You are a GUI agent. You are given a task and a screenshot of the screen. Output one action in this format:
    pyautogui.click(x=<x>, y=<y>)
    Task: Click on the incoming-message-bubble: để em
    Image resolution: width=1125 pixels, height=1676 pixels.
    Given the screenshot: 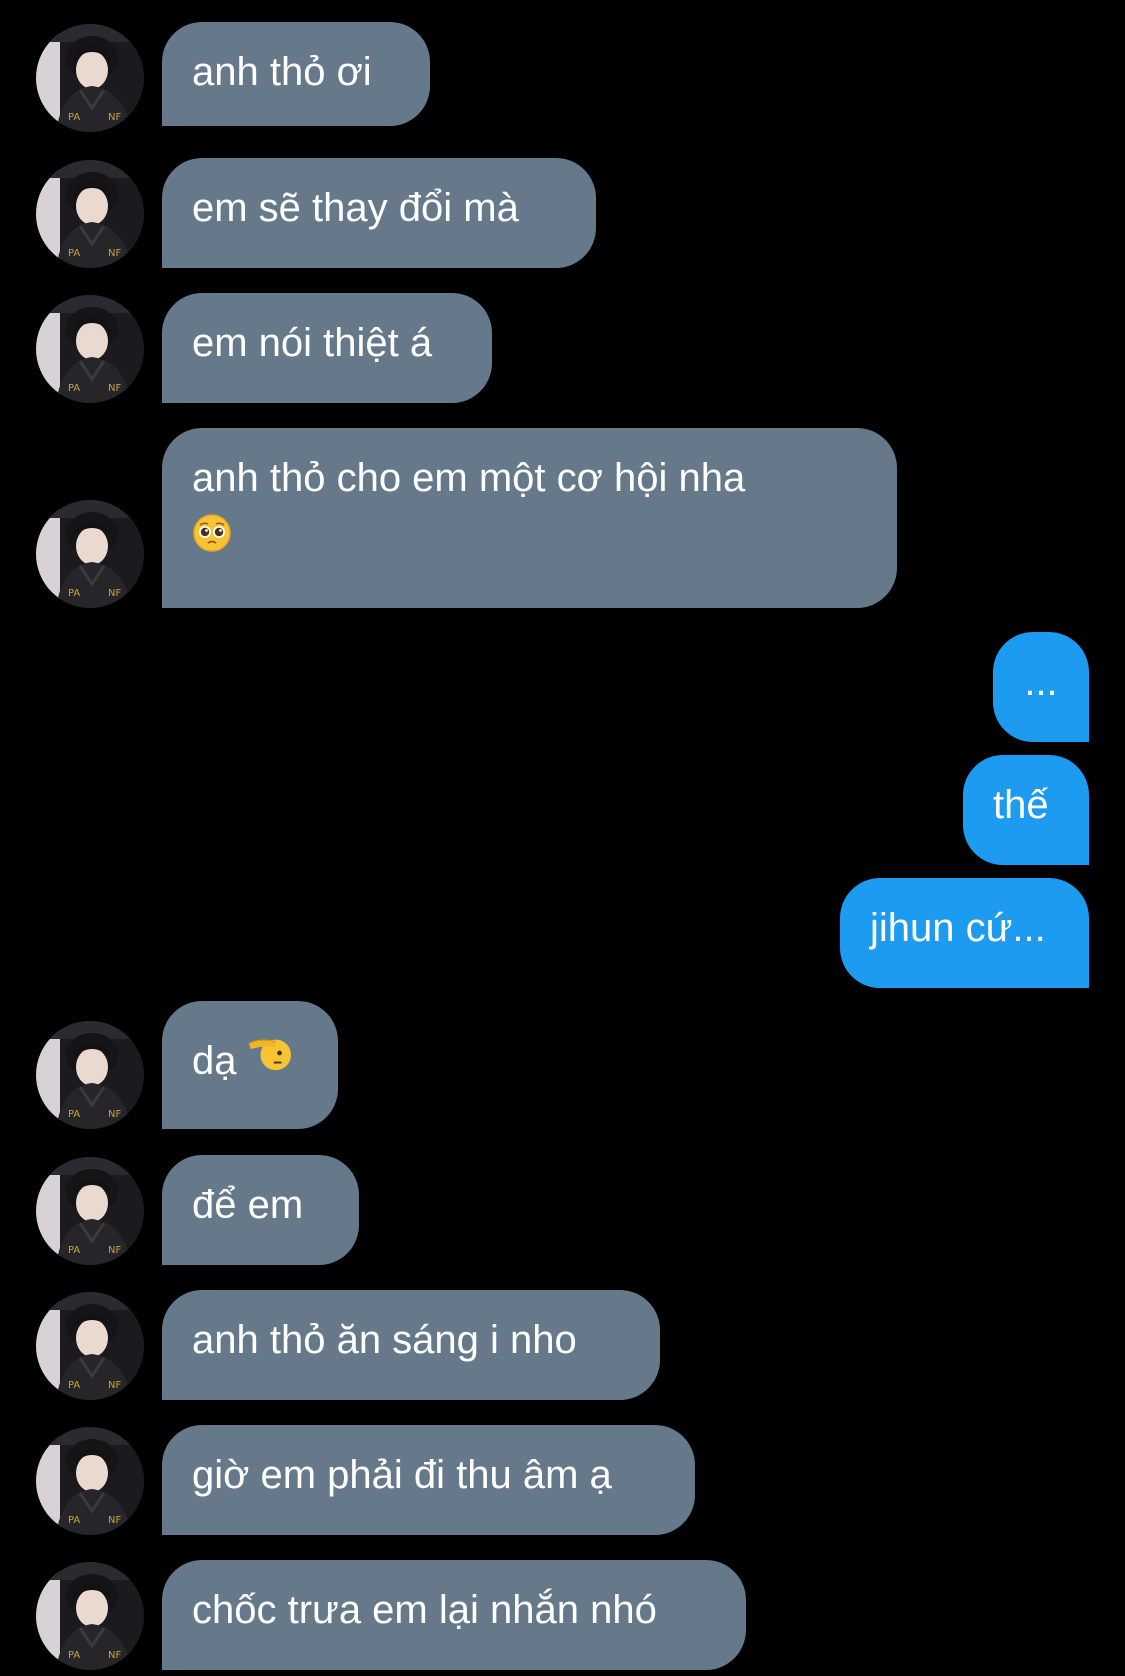 What is the action you would take?
    pyautogui.click(x=260, y=1210)
    